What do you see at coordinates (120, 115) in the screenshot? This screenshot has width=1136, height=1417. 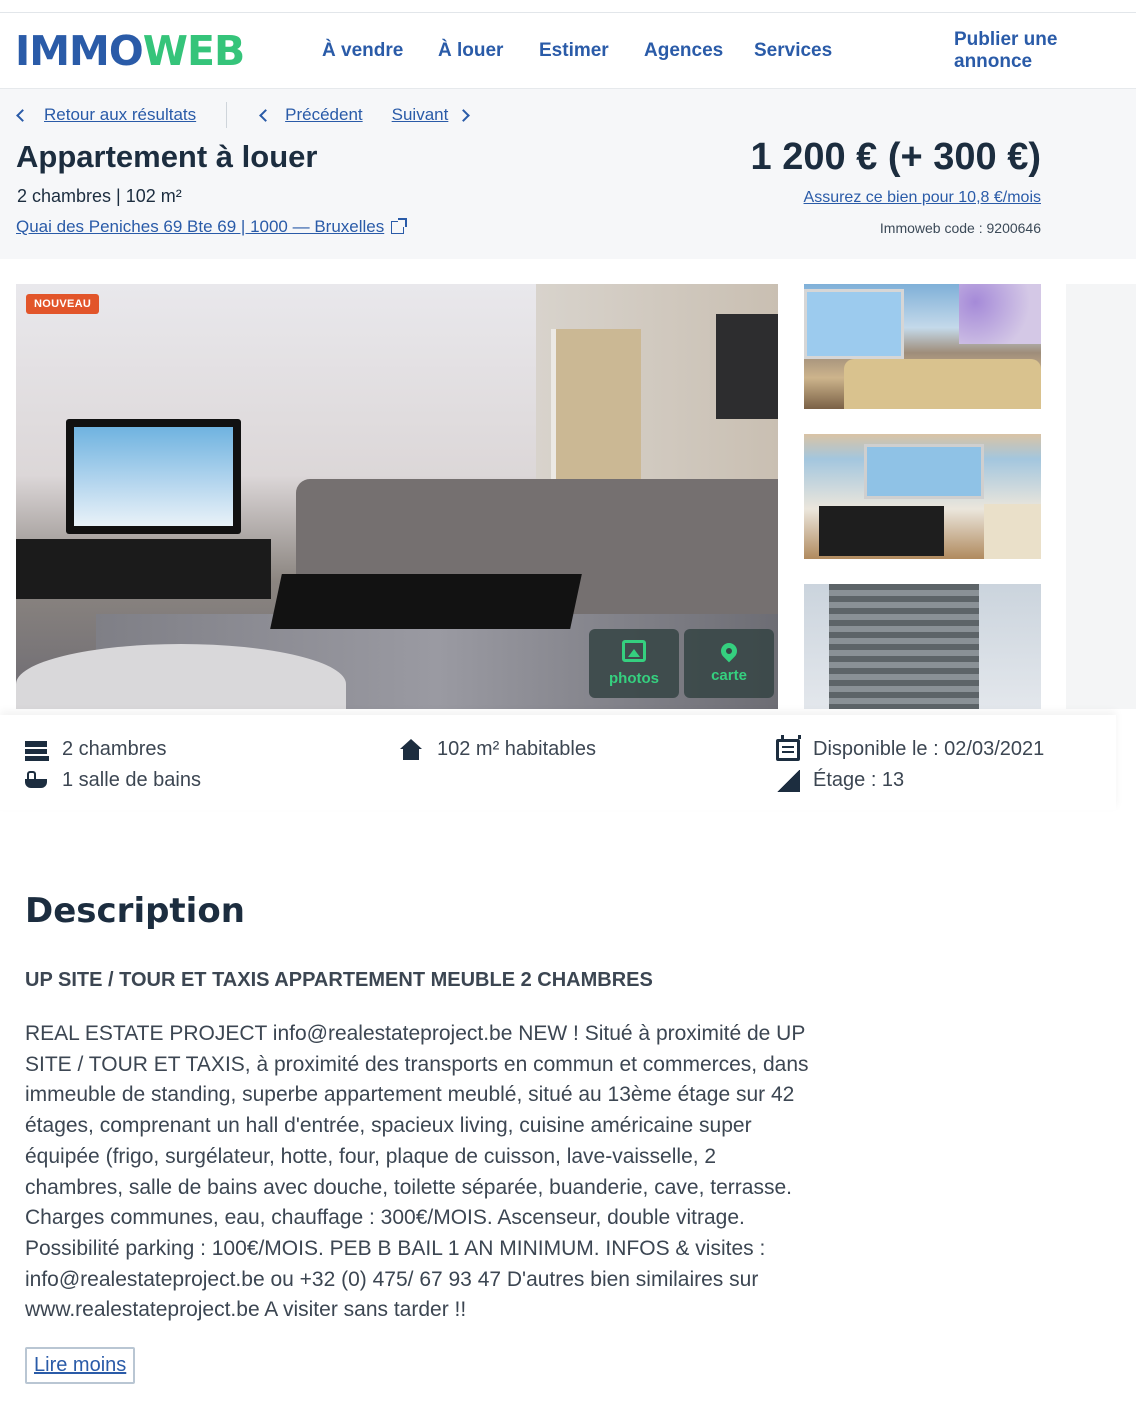 I see `back-to-results-link: Retour aux résultats` at bounding box center [120, 115].